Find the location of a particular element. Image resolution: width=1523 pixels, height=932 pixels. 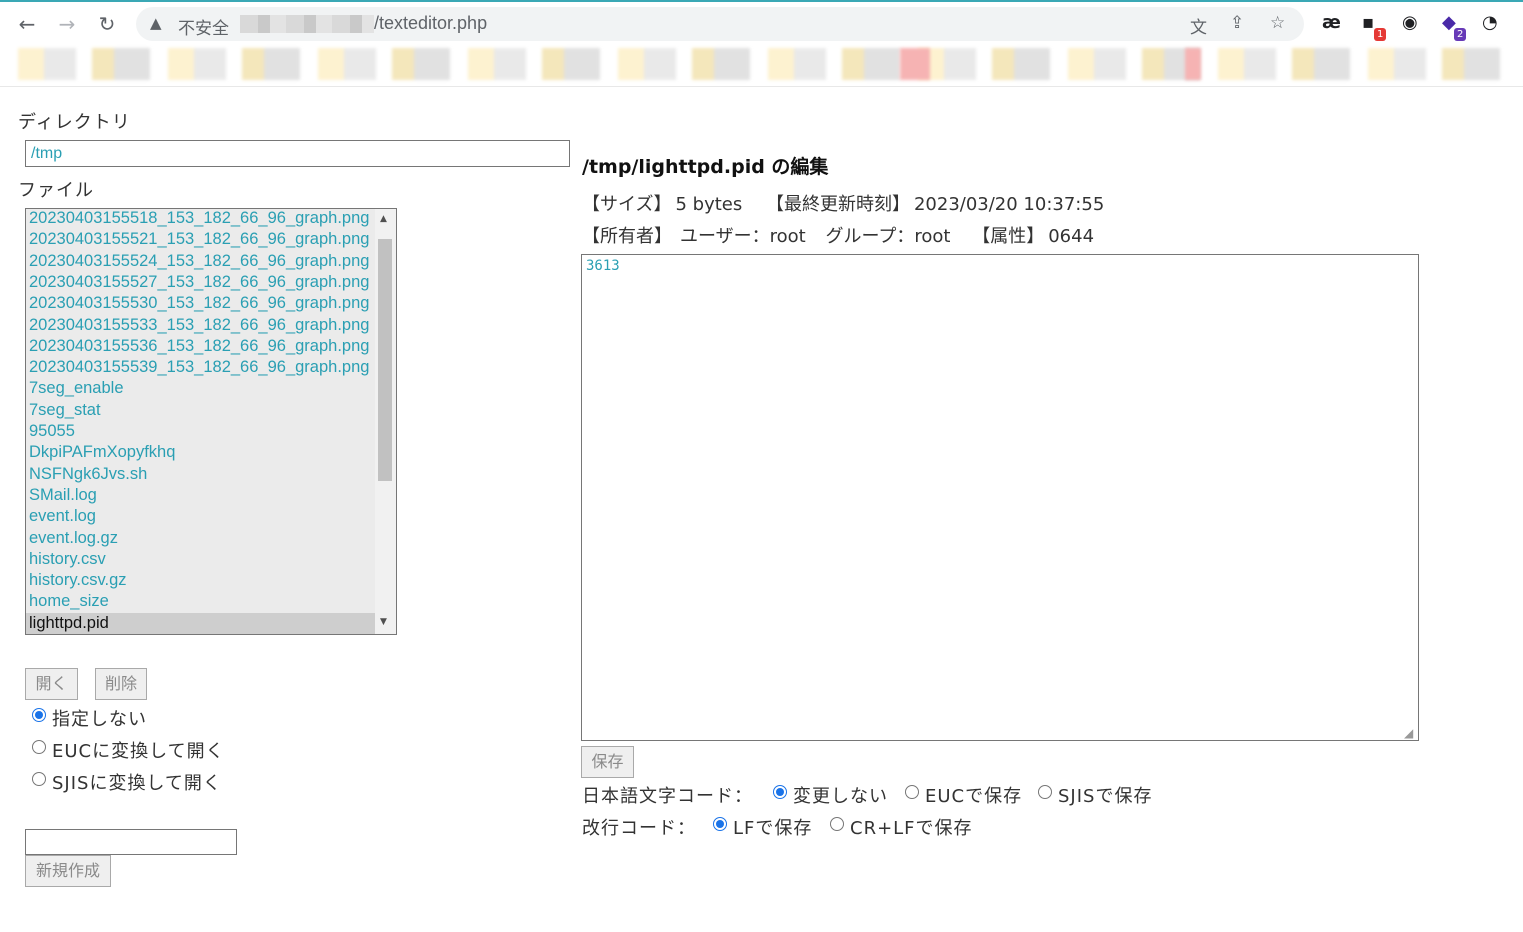

size-value: 5 bytes is located at coordinates (709, 204).